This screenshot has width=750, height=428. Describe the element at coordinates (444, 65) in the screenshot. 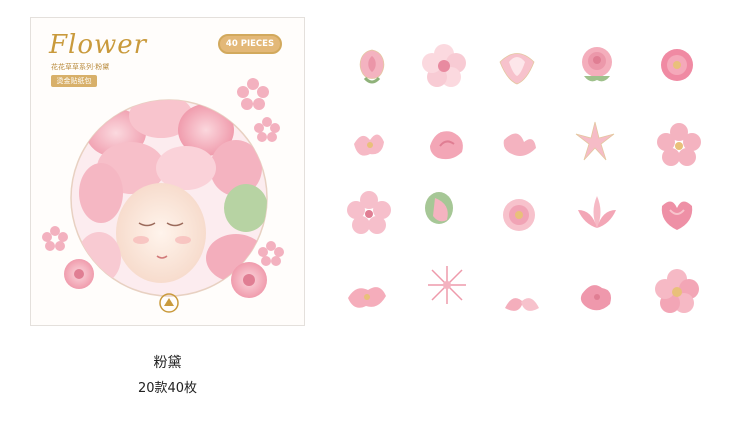

I see `sticker-anemone` at that location.